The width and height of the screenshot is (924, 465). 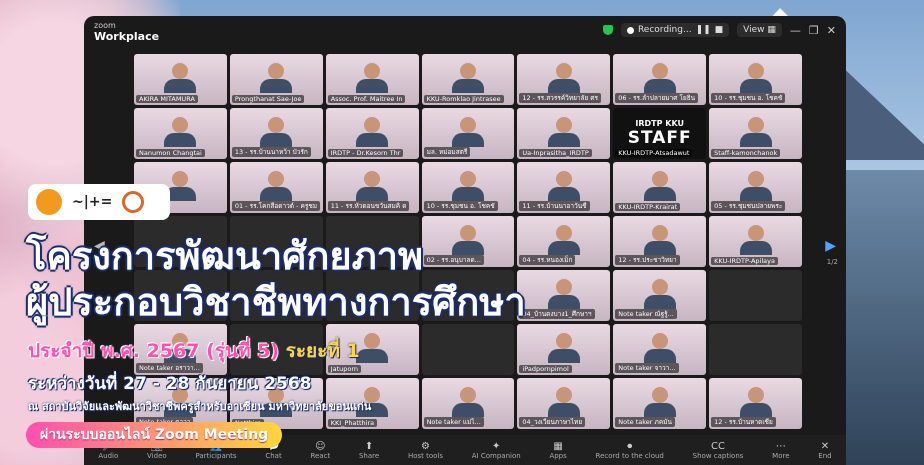 What do you see at coordinates (276, 302) in the screenshot?
I see `title-line-2: ผู้ประกอบวิชาชีพทางการศึกษา` at bounding box center [276, 302].